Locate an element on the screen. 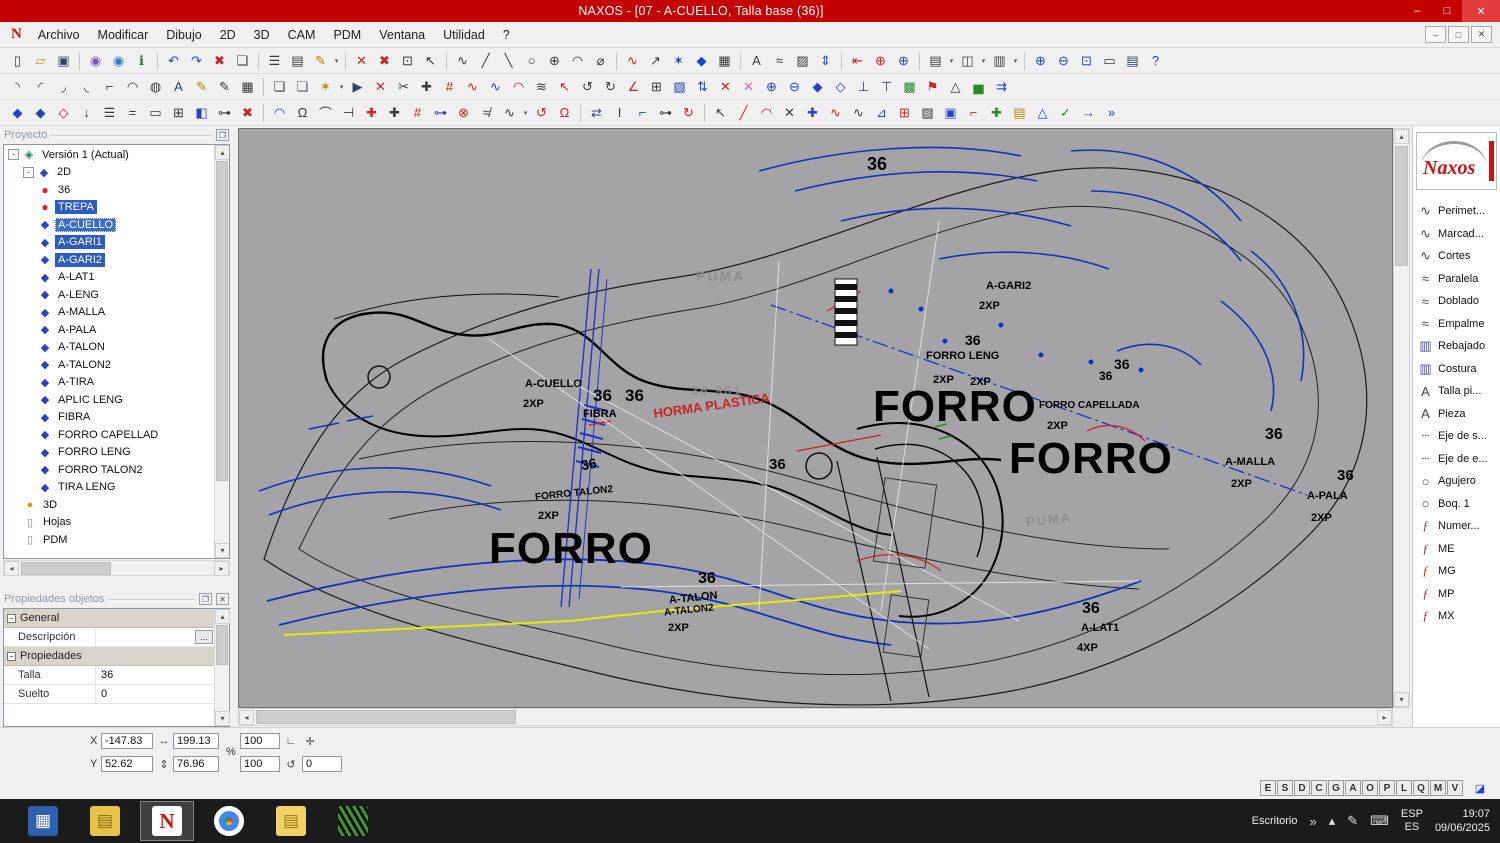 The width and height of the screenshot is (1500, 843). vector-icon: ↗ is located at coordinates (655, 60).